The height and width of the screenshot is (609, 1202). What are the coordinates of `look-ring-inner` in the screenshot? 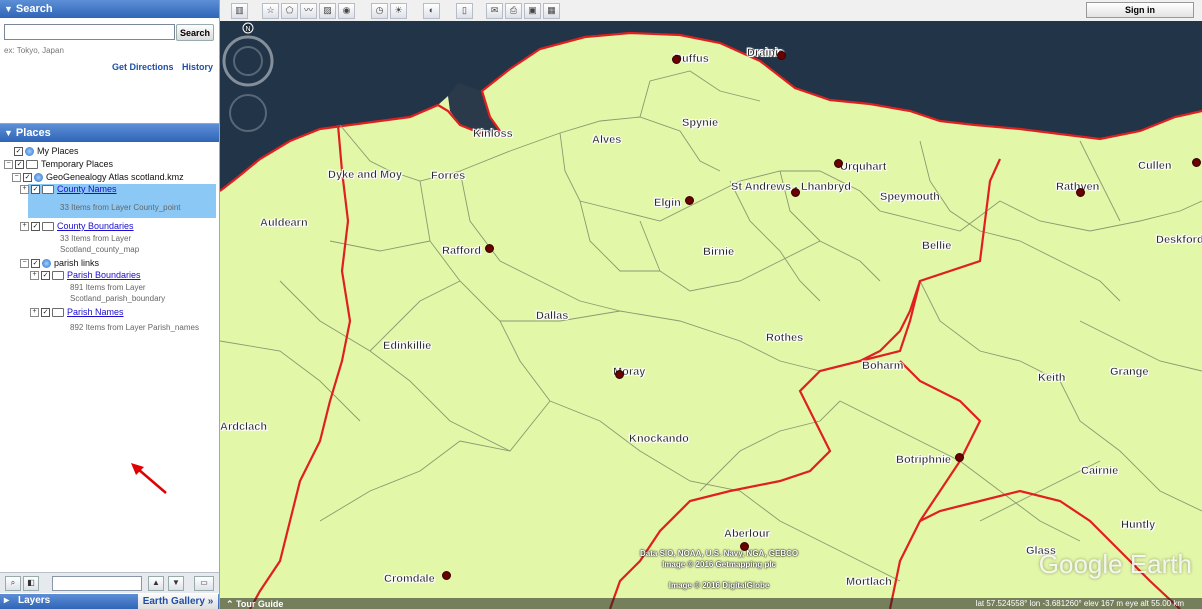 It's located at (248, 61).